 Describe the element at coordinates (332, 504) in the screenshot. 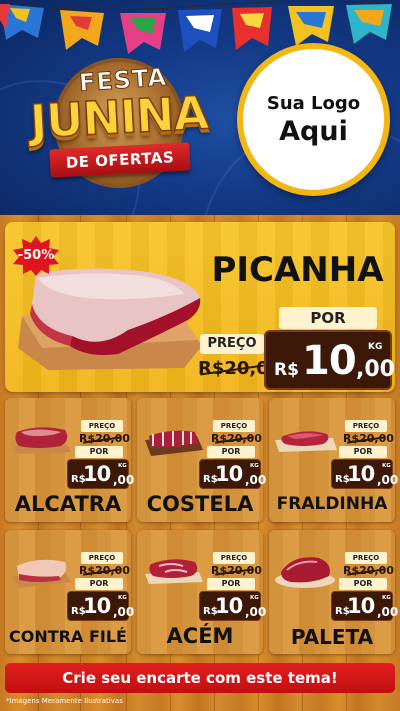

I see `product-name: FRALDINHA` at that location.